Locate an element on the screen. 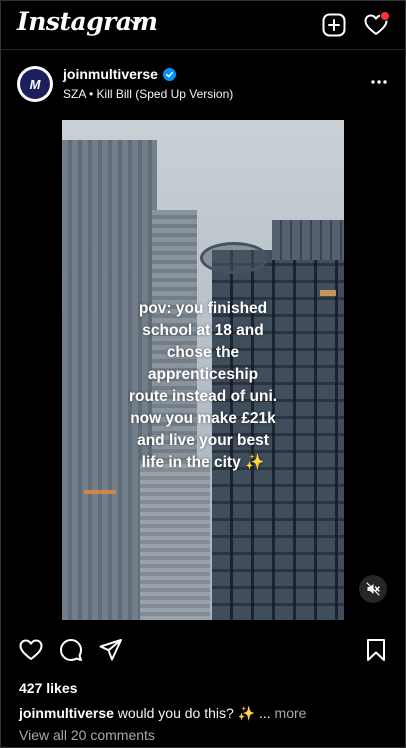 The height and width of the screenshot is (748, 406). plus-square-icon is located at coordinates (334, 25).